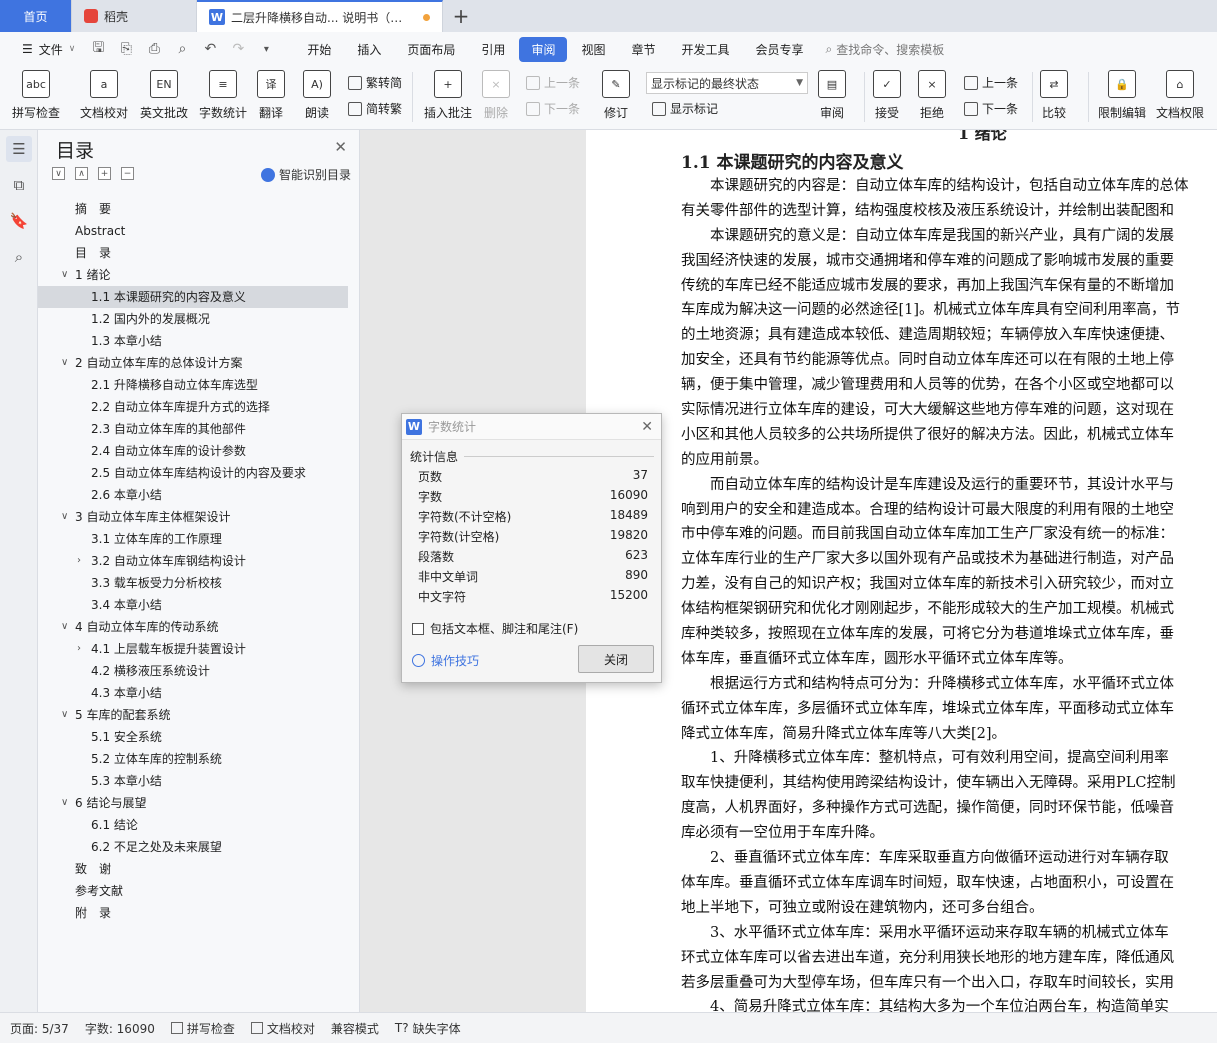  What do you see at coordinates (199, 913) in the screenshot?
I see `toc-item: 附 录` at bounding box center [199, 913].